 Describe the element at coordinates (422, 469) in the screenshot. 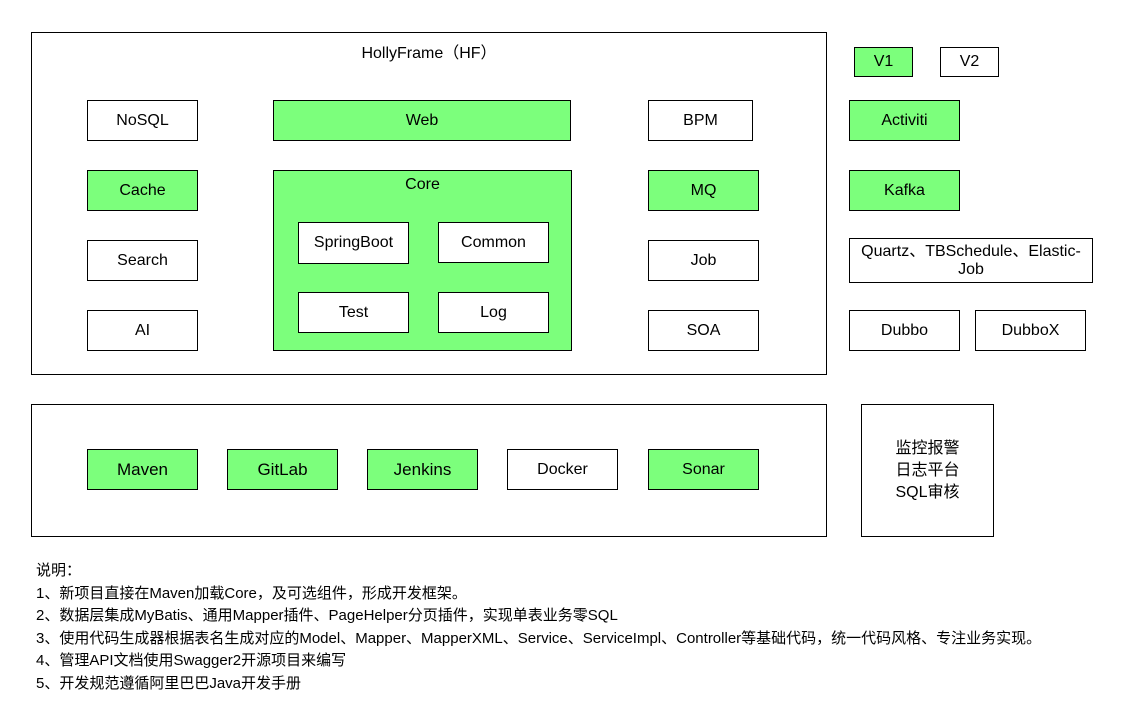

I see `jenkins-box: Jenkins` at that location.